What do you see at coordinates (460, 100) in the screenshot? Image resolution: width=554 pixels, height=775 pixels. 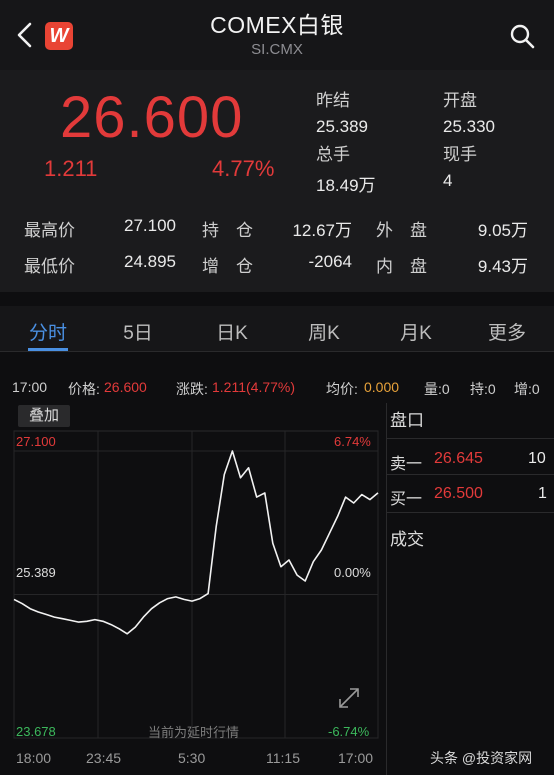 I see `open-label: 开盘` at bounding box center [460, 100].